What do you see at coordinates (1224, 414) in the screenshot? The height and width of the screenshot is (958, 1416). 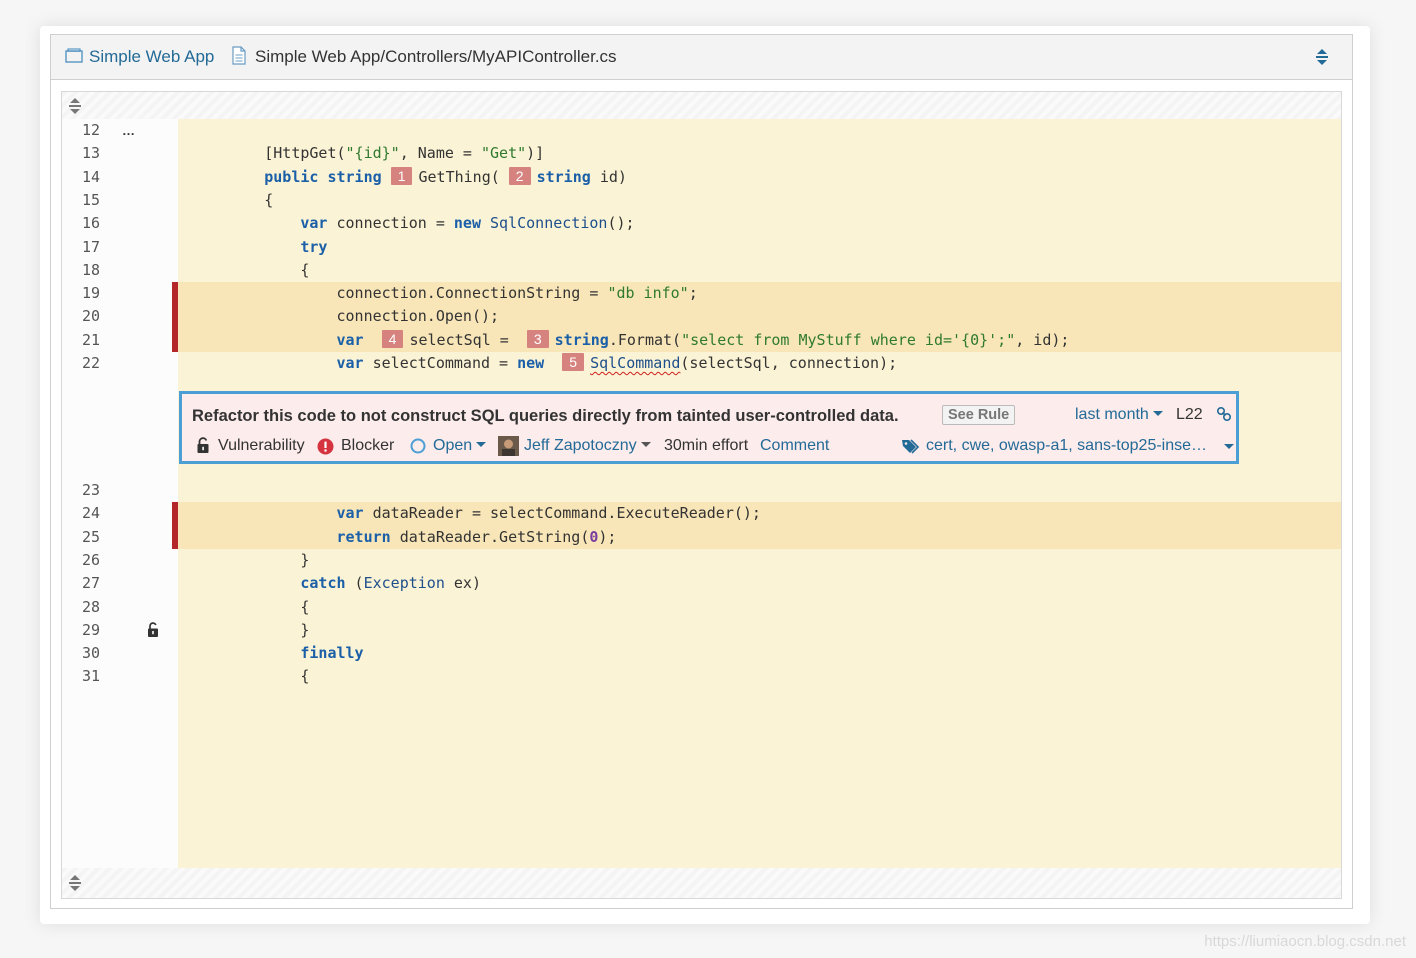 I see `permalink-icon` at bounding box center [1224, 414].